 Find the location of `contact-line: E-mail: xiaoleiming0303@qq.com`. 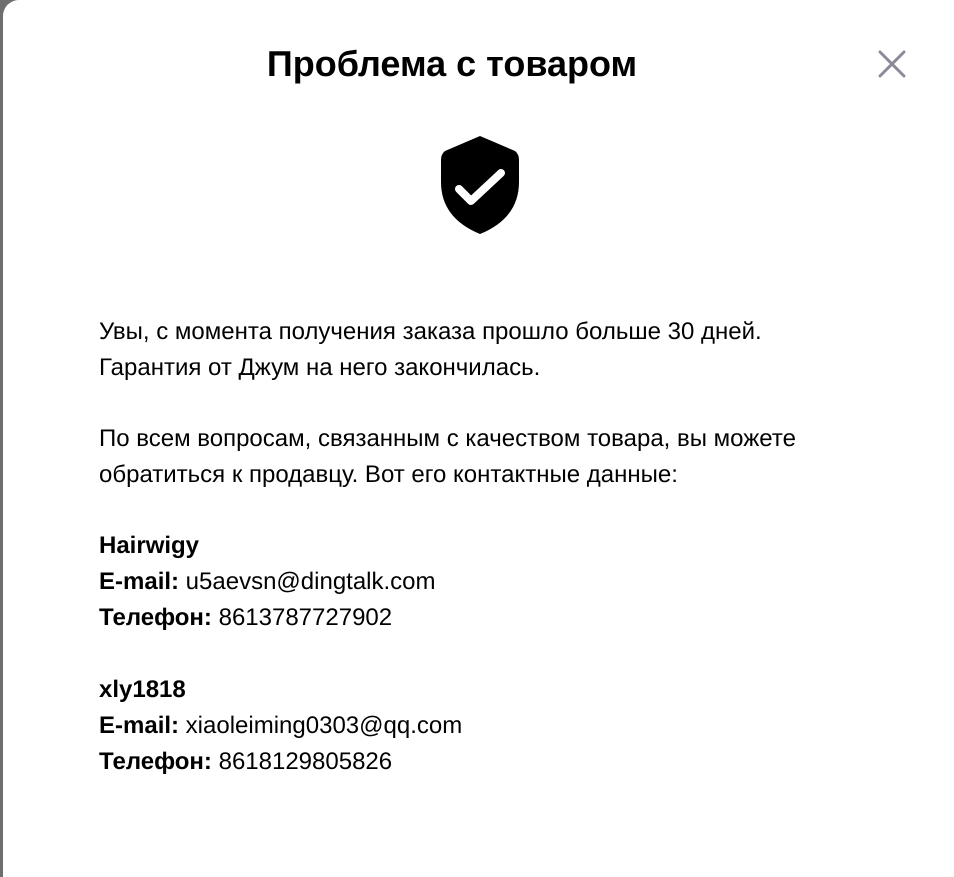

contact-line: E-mail: xiaoleiming0303@qq.com is located at coordinates (281, 726).